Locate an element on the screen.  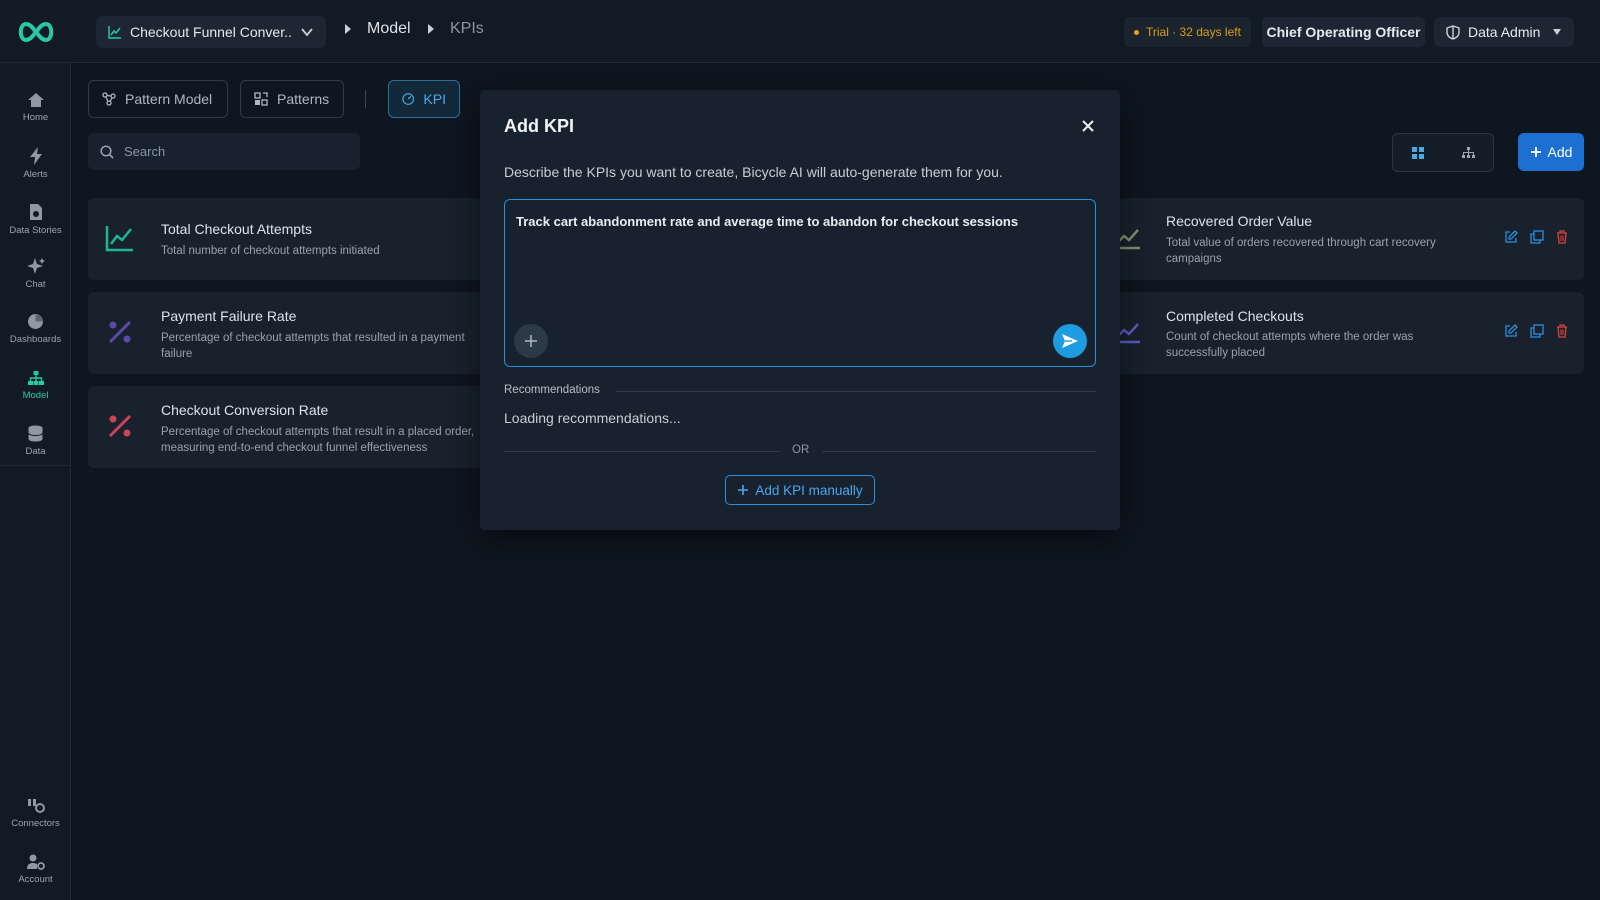
sidebar-item-label: Alerts is located at coordinates (35, 174).